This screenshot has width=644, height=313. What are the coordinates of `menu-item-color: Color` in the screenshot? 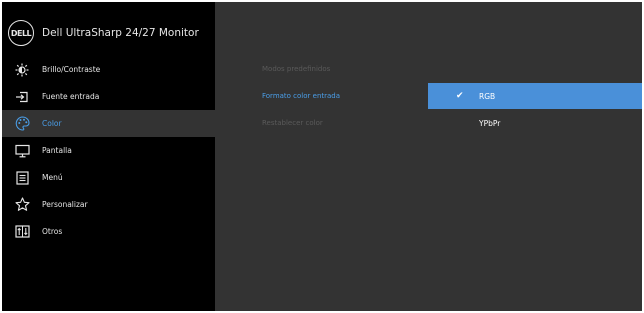 It's located at (108, 123).